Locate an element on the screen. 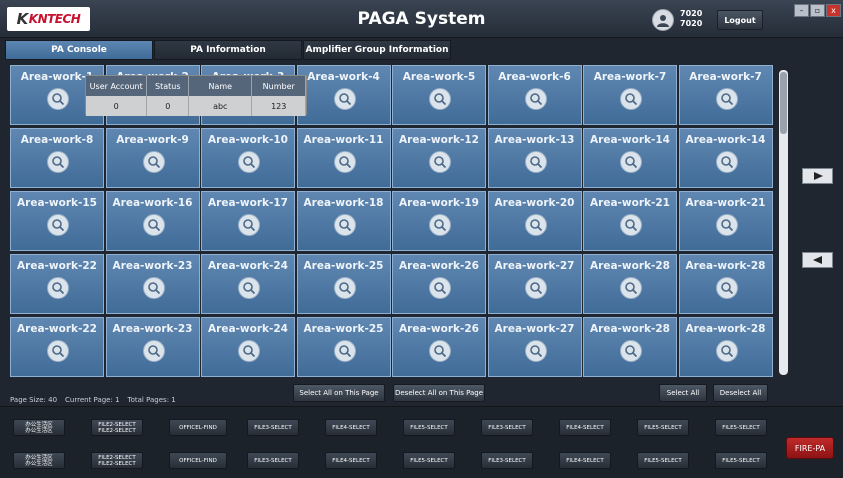 This screenshot has height=478, width=843. close-button: x is located at coordinates (833, 10).